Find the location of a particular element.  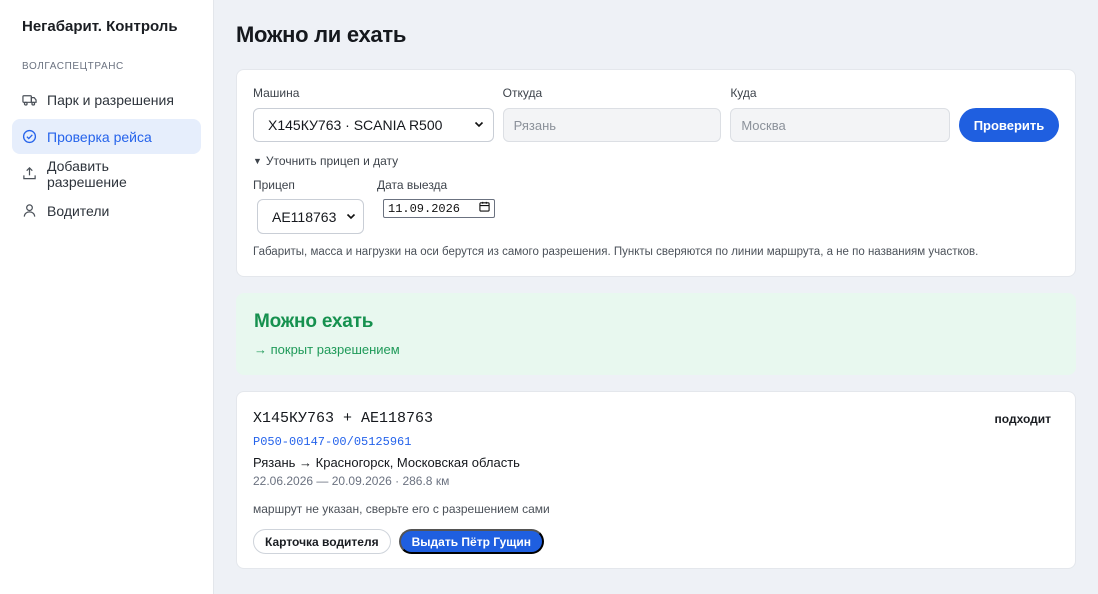

vehicle-select-value: Х145КУ763 · SCANIA R500 is located at coordinates (355, 125).